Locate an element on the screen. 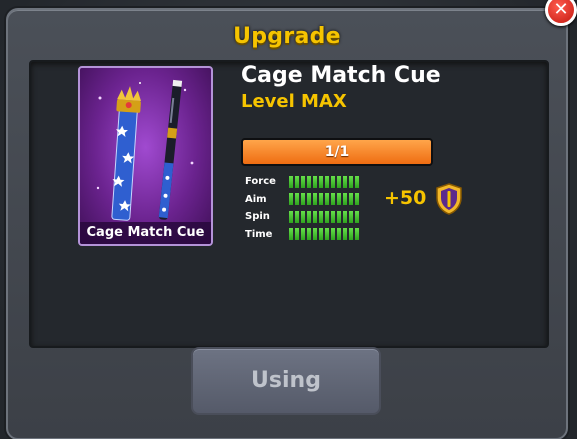  stat-label: Force is located at coordinates (260, 182).